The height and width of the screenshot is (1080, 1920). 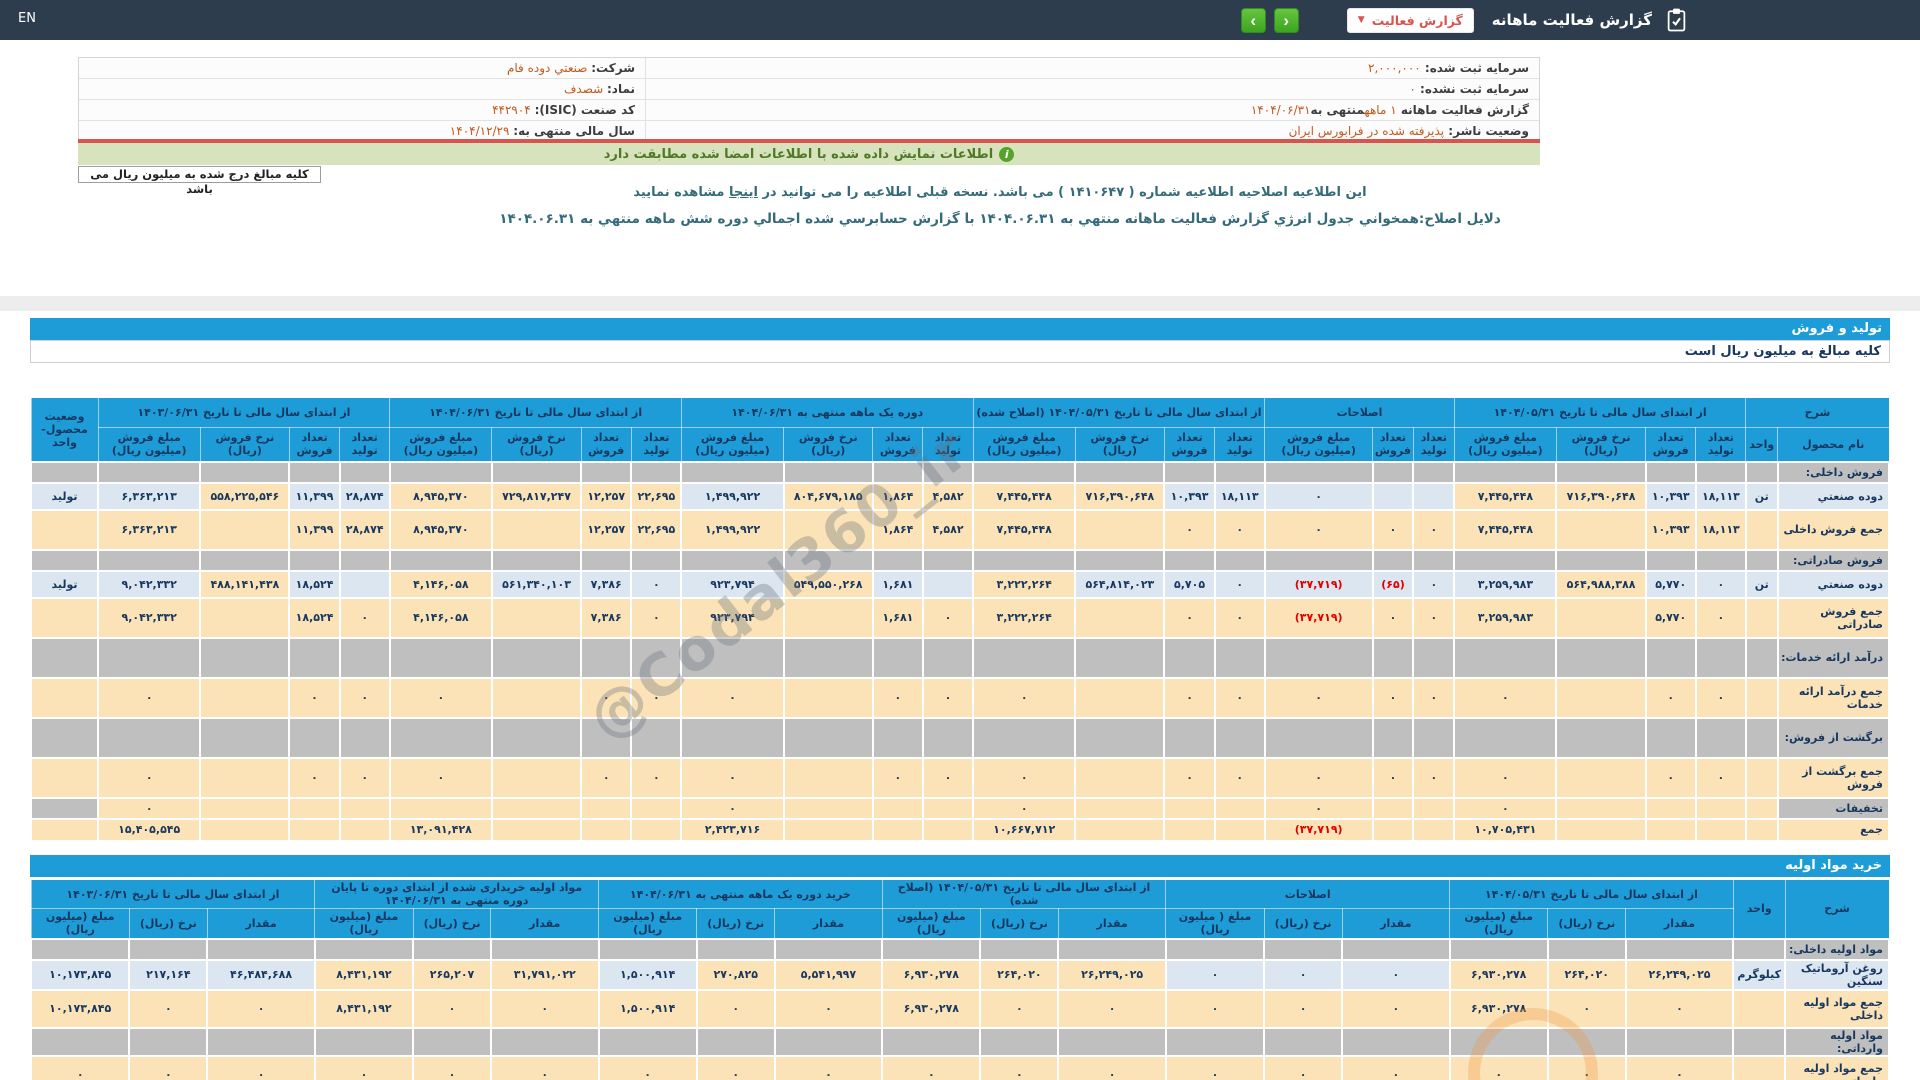 What do you see at coordinates (440, 829) in the screenshot?
I see `data-cell: ۱۳,۰۹۱,۴۲۸` at bounding box center [440, 829].